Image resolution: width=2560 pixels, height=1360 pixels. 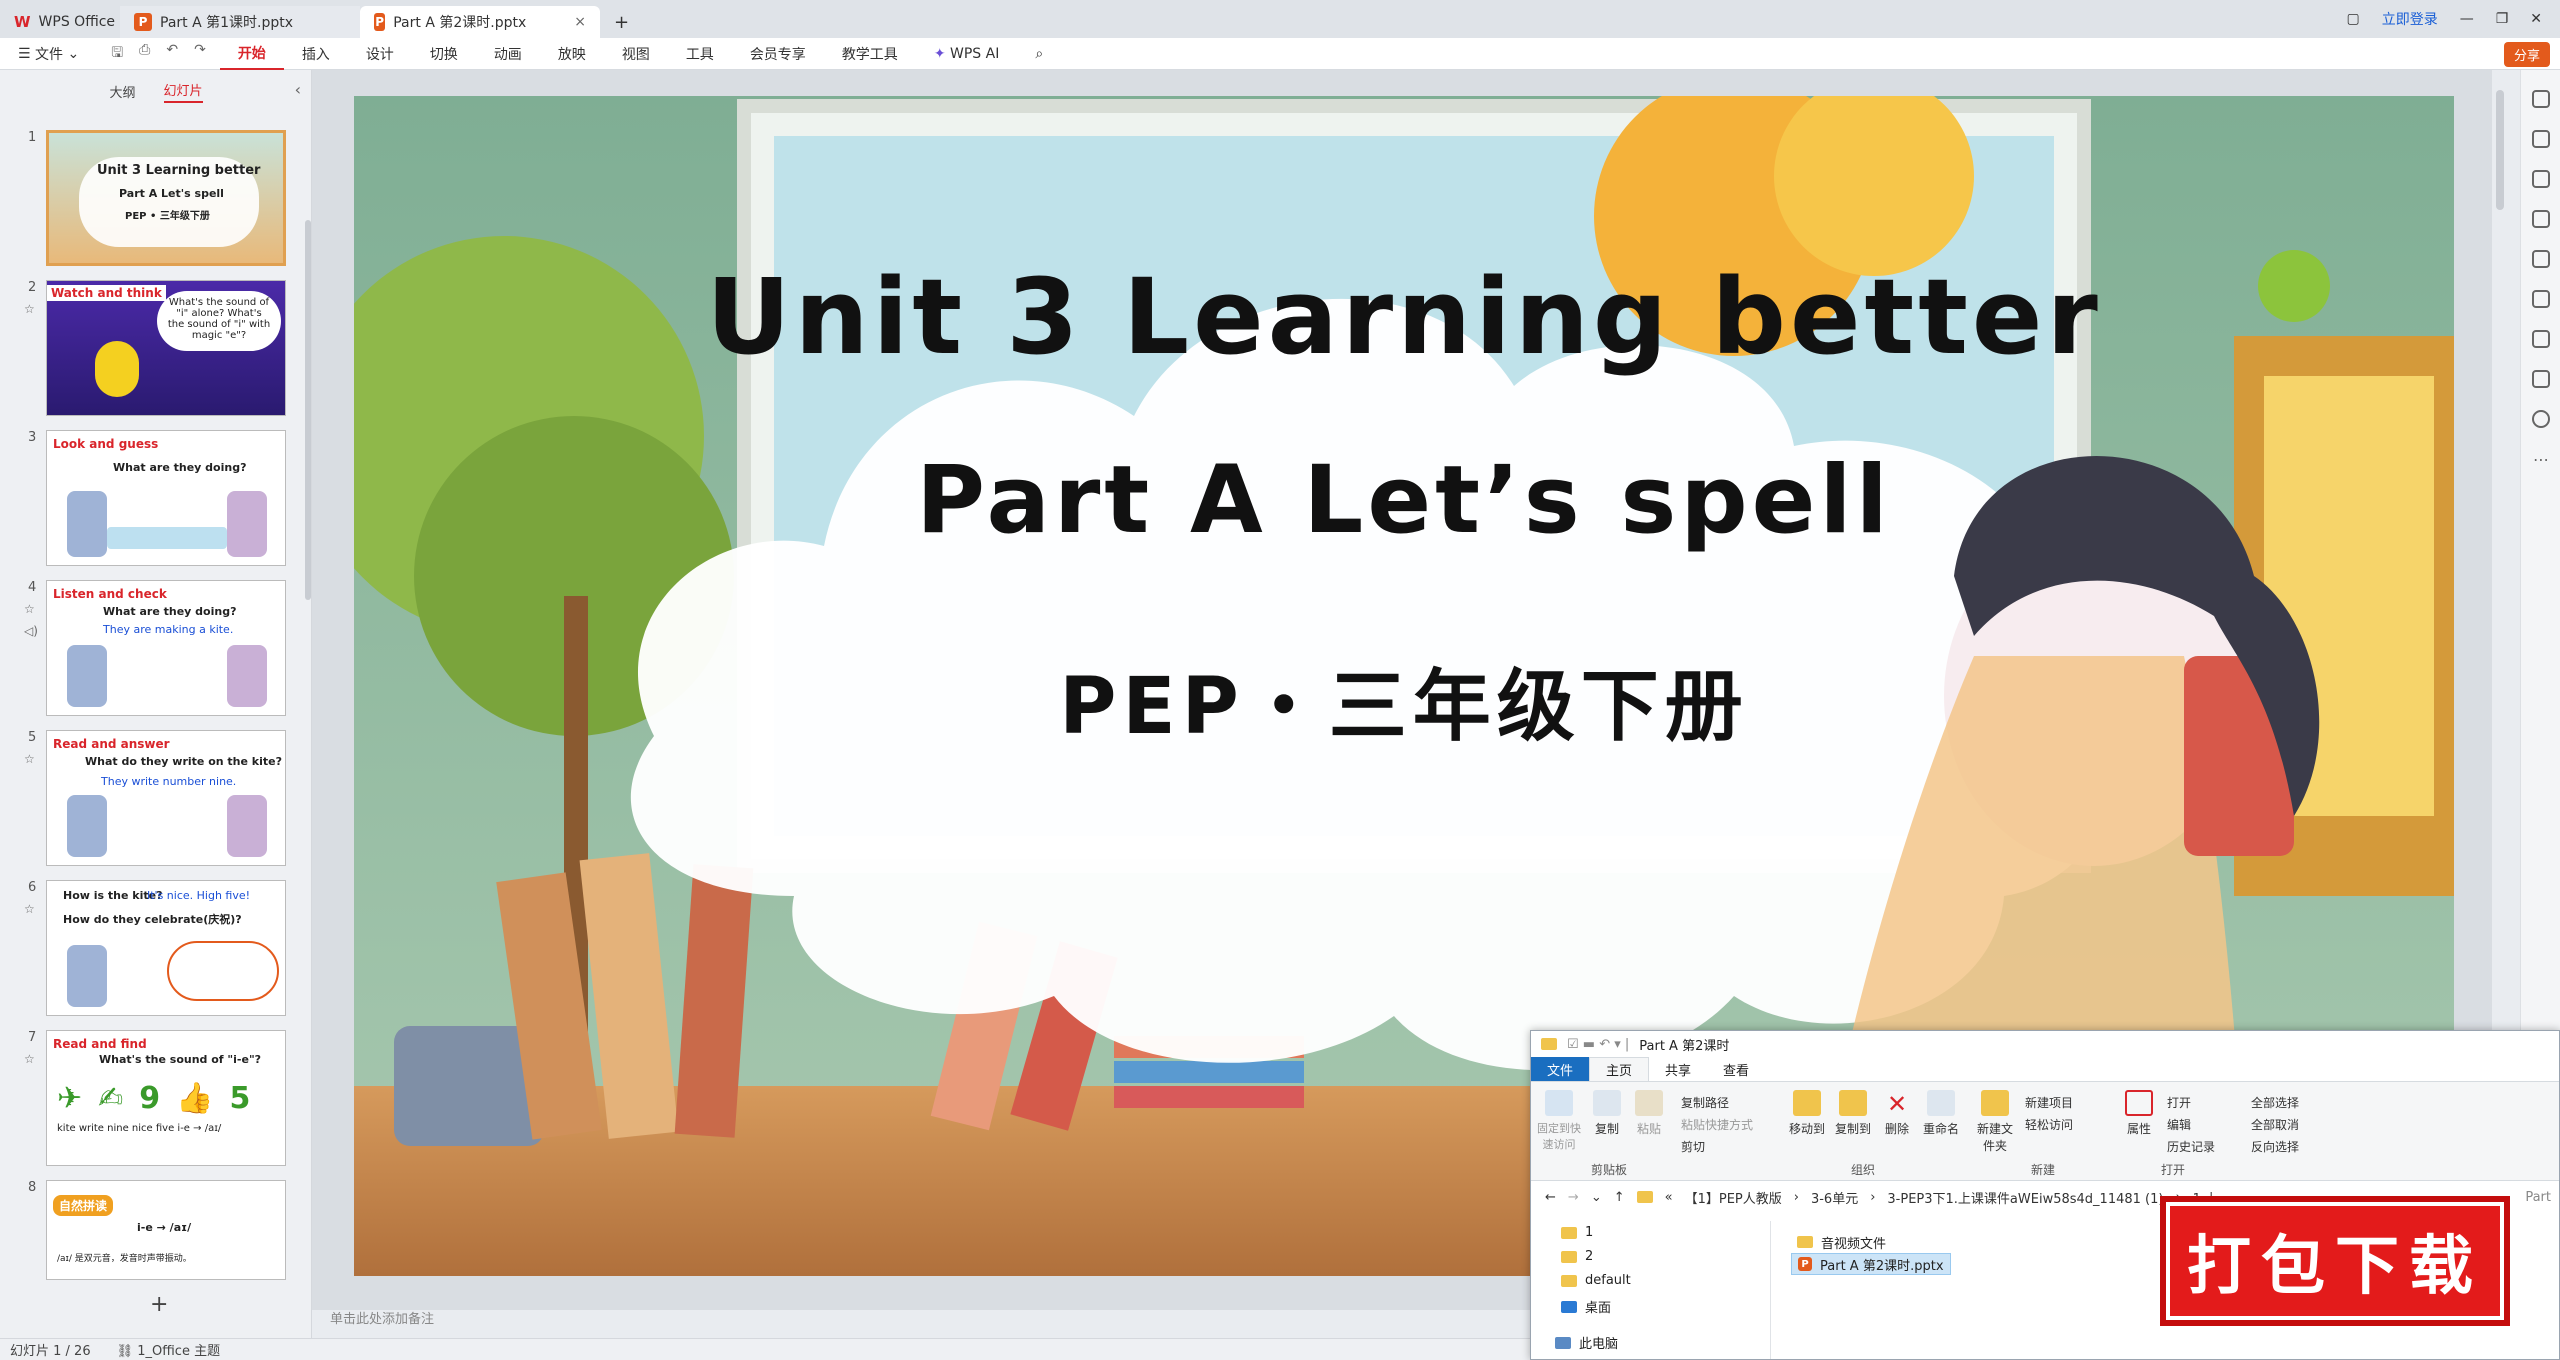 What do you see at coordinates (1596, 1280) in the screenshot?
I see `nav-item: default` at bounding box center [1596, 1280].